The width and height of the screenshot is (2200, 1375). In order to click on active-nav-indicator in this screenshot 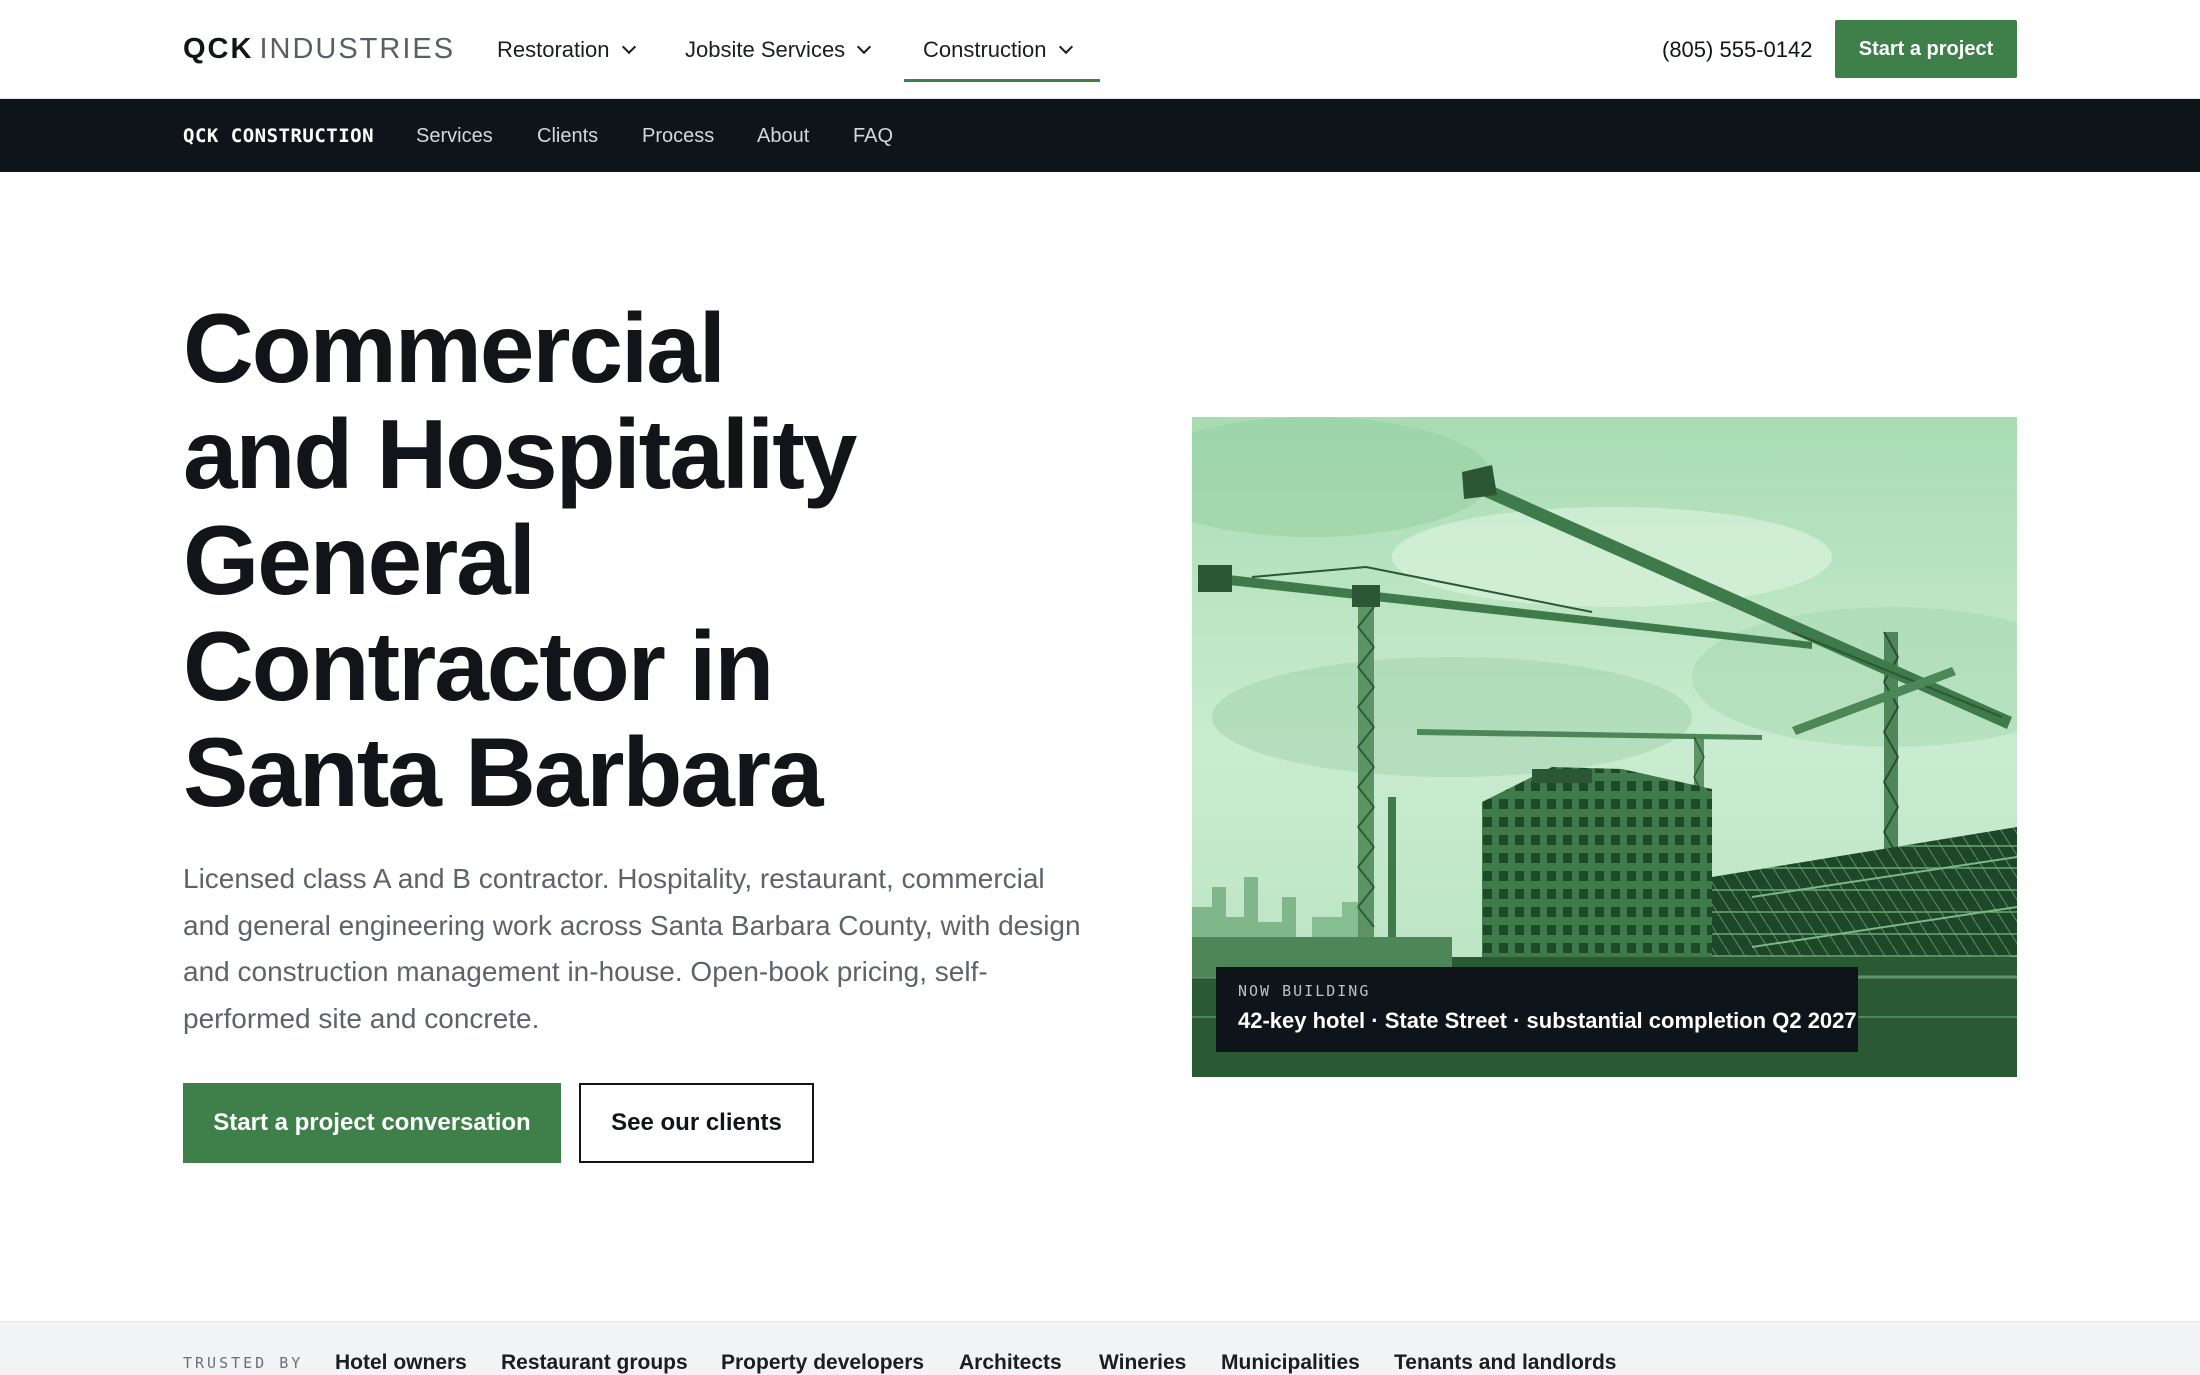, I will do `click(1002, 80)`.